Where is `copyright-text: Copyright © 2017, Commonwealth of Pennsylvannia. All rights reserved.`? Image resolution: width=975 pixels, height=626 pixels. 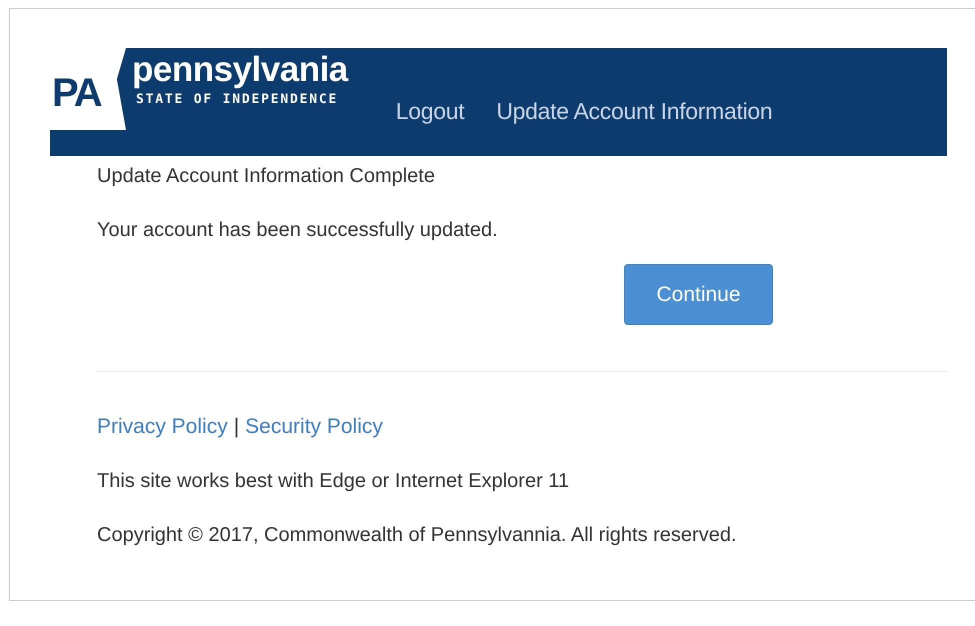
copyright-text: Copyright © 2017, Commonwealth of Pennsylvannia. All rights reserved. is located at coordinates (417, 535).